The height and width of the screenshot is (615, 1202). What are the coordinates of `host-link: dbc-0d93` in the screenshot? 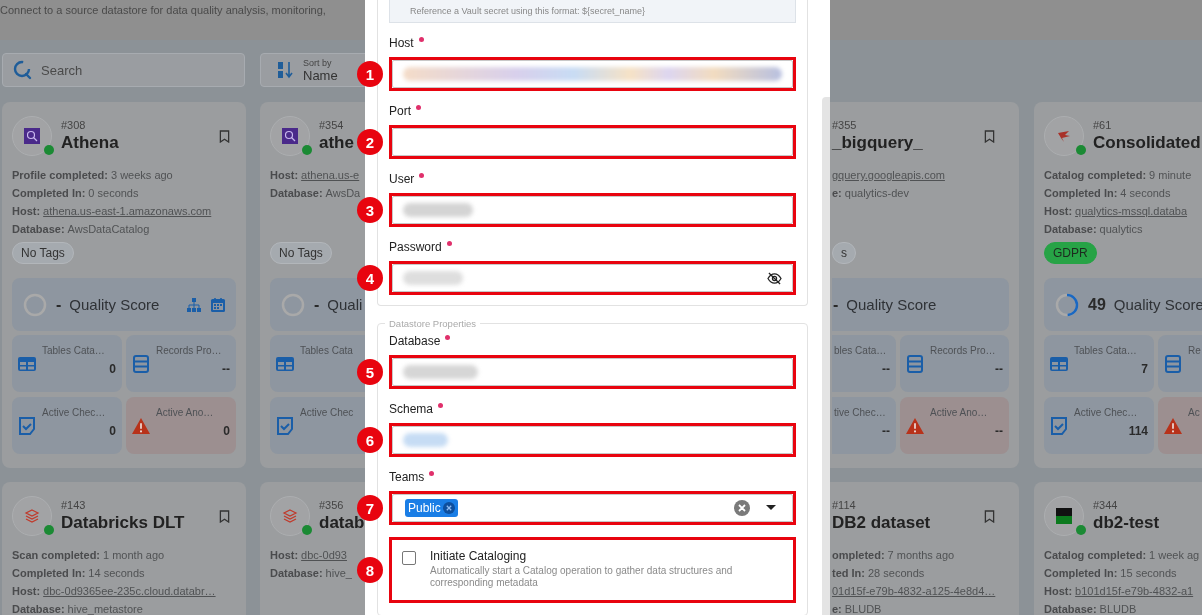 It's located at (324, 555).